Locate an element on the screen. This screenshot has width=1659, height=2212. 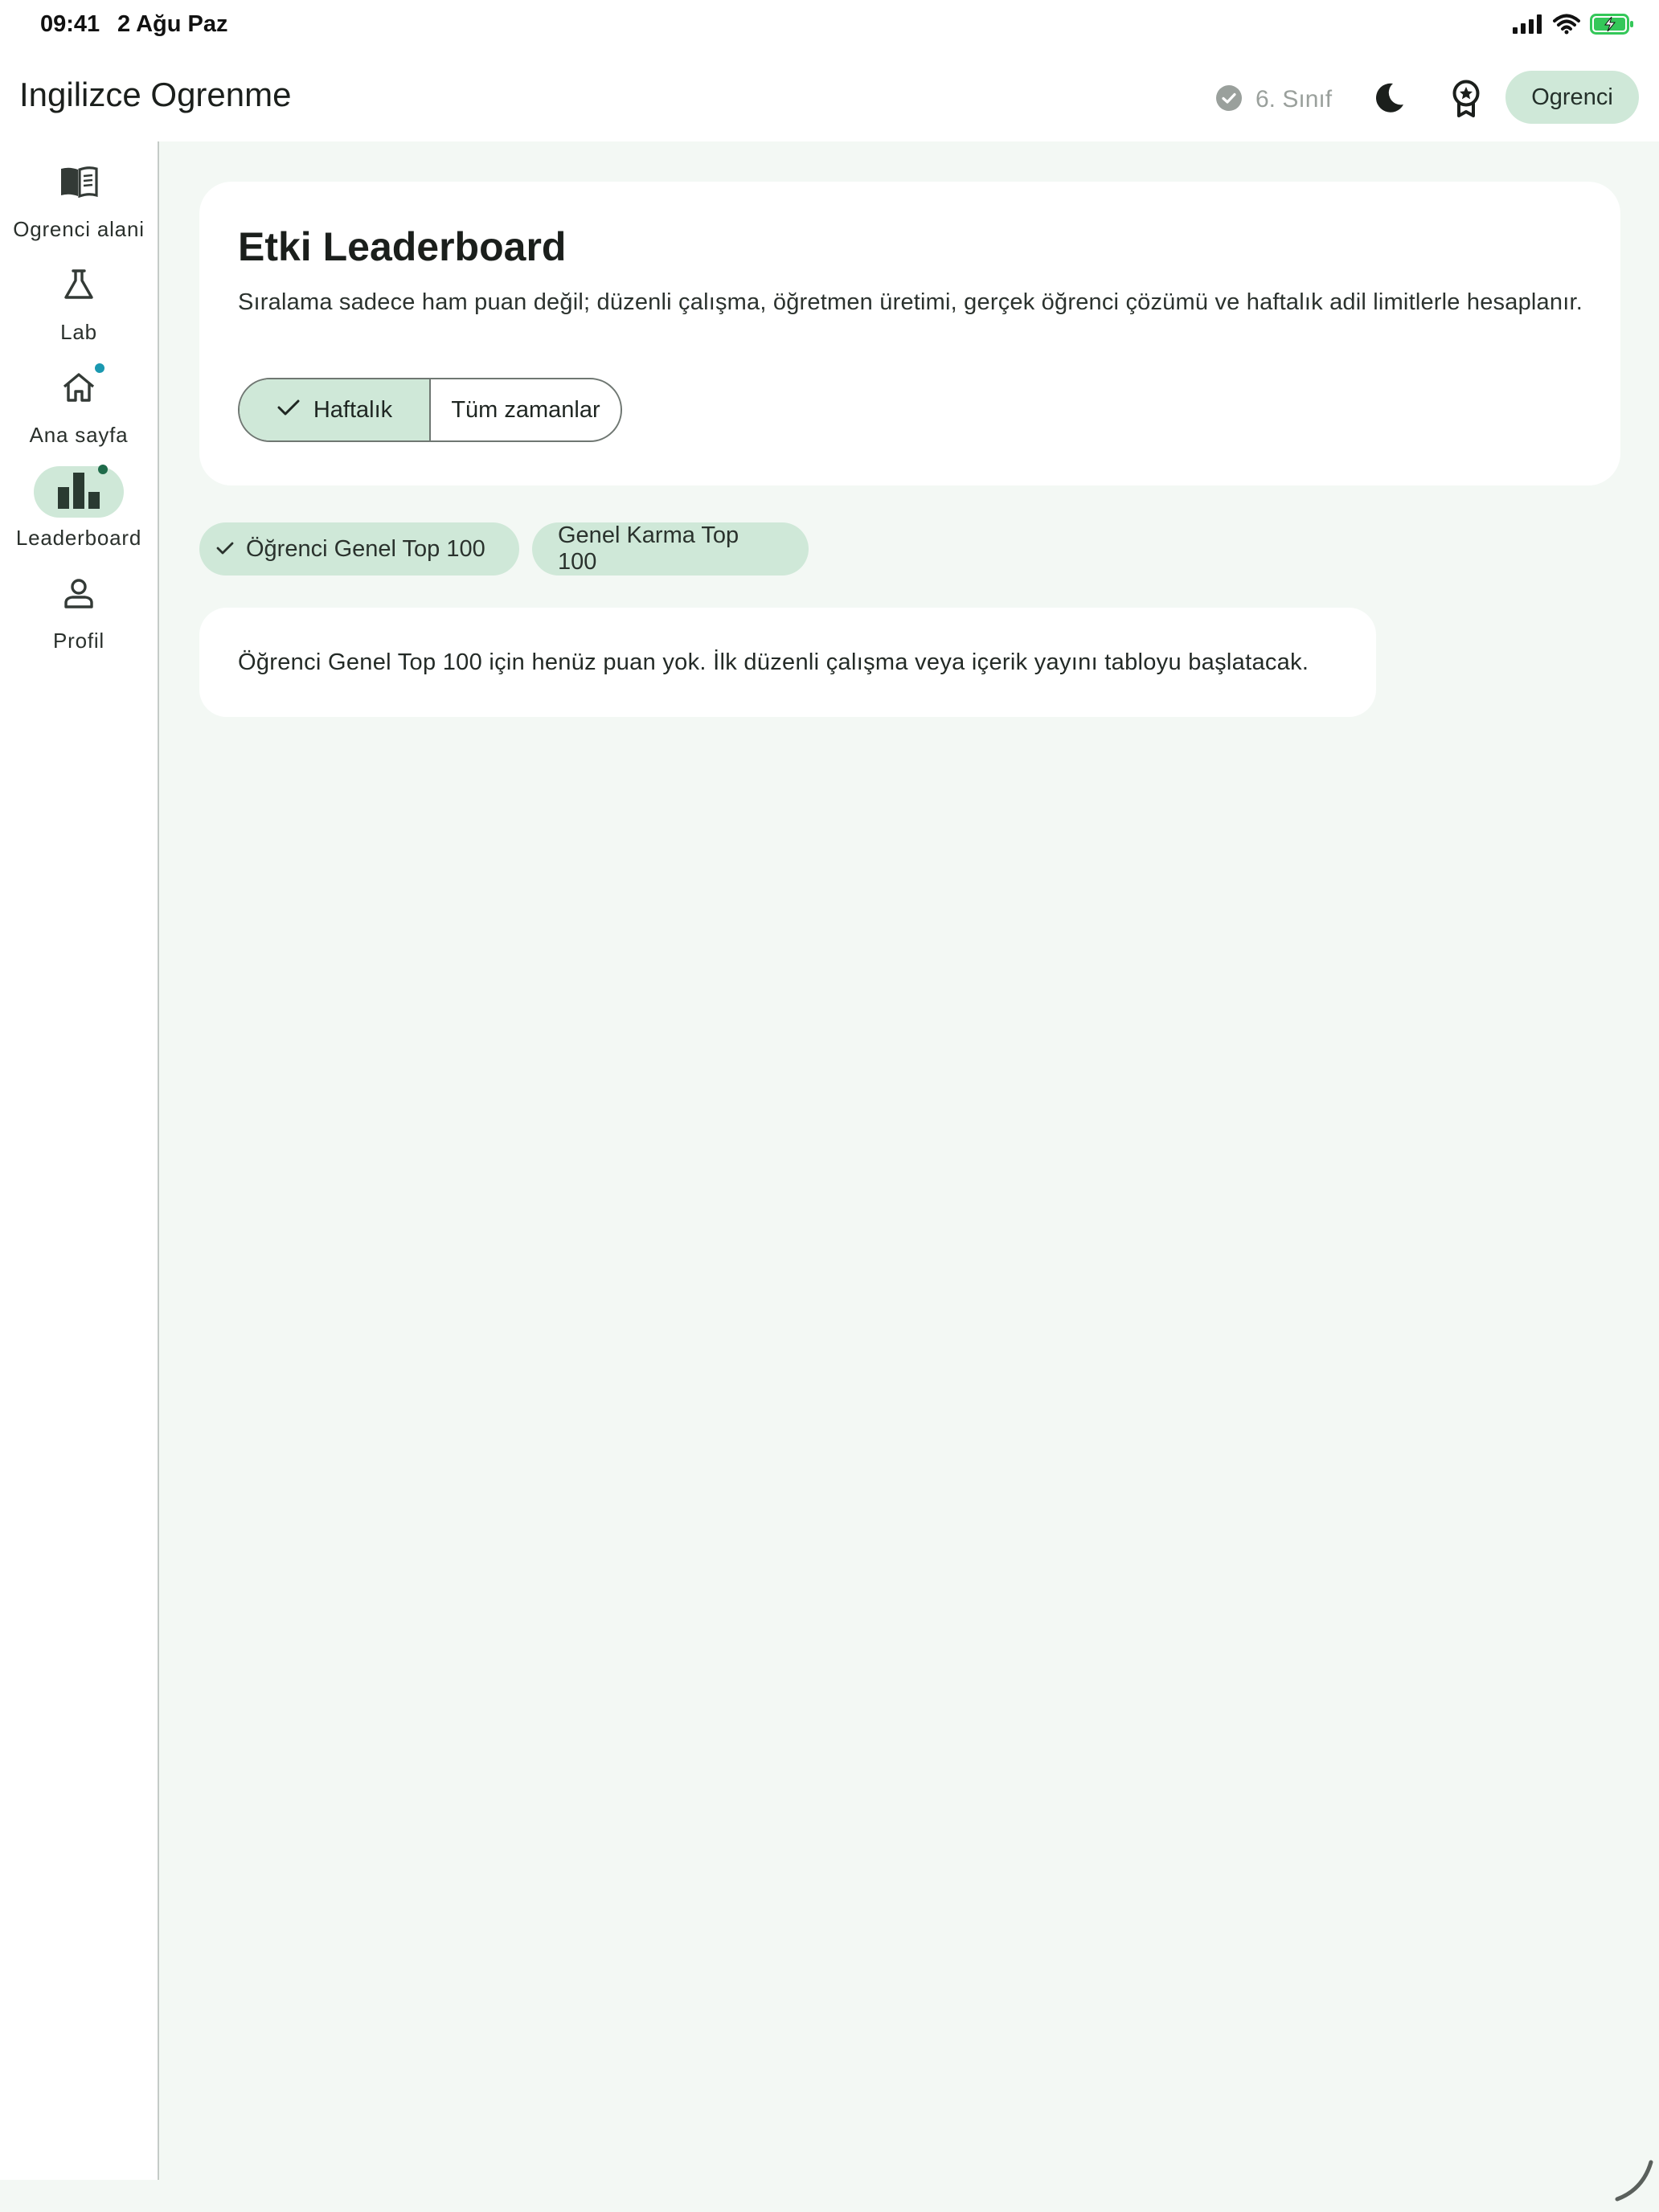
filter-chip-ogrenci-genel-top-100: Öğrenci Genel Top 100 is located at coordinates (359, 549).